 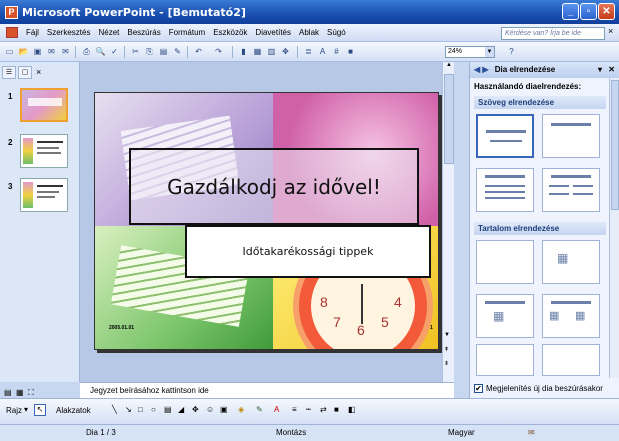 I want to click on menu-window: Ablak, so click(x=309, y=32).